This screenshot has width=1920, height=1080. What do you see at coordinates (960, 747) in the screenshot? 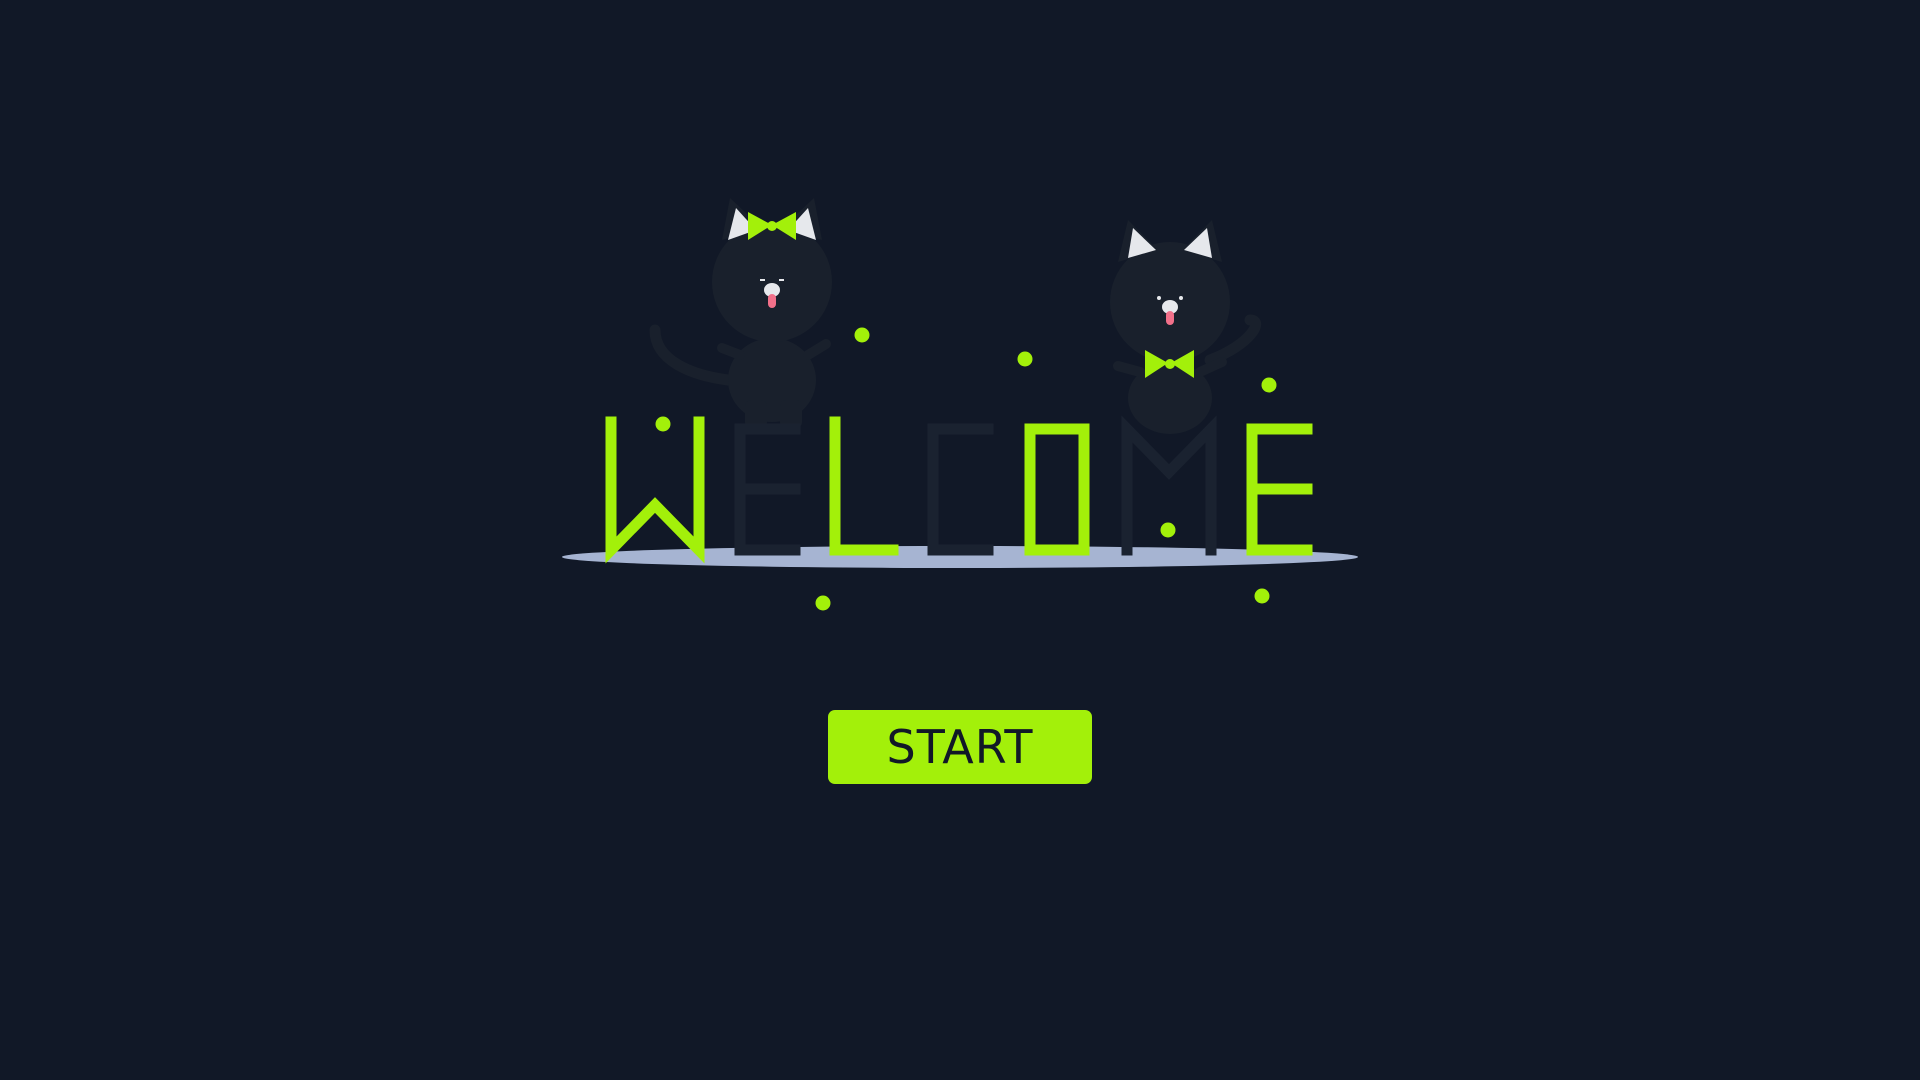
I see `start-button: START` at bounding box center [960, 747].